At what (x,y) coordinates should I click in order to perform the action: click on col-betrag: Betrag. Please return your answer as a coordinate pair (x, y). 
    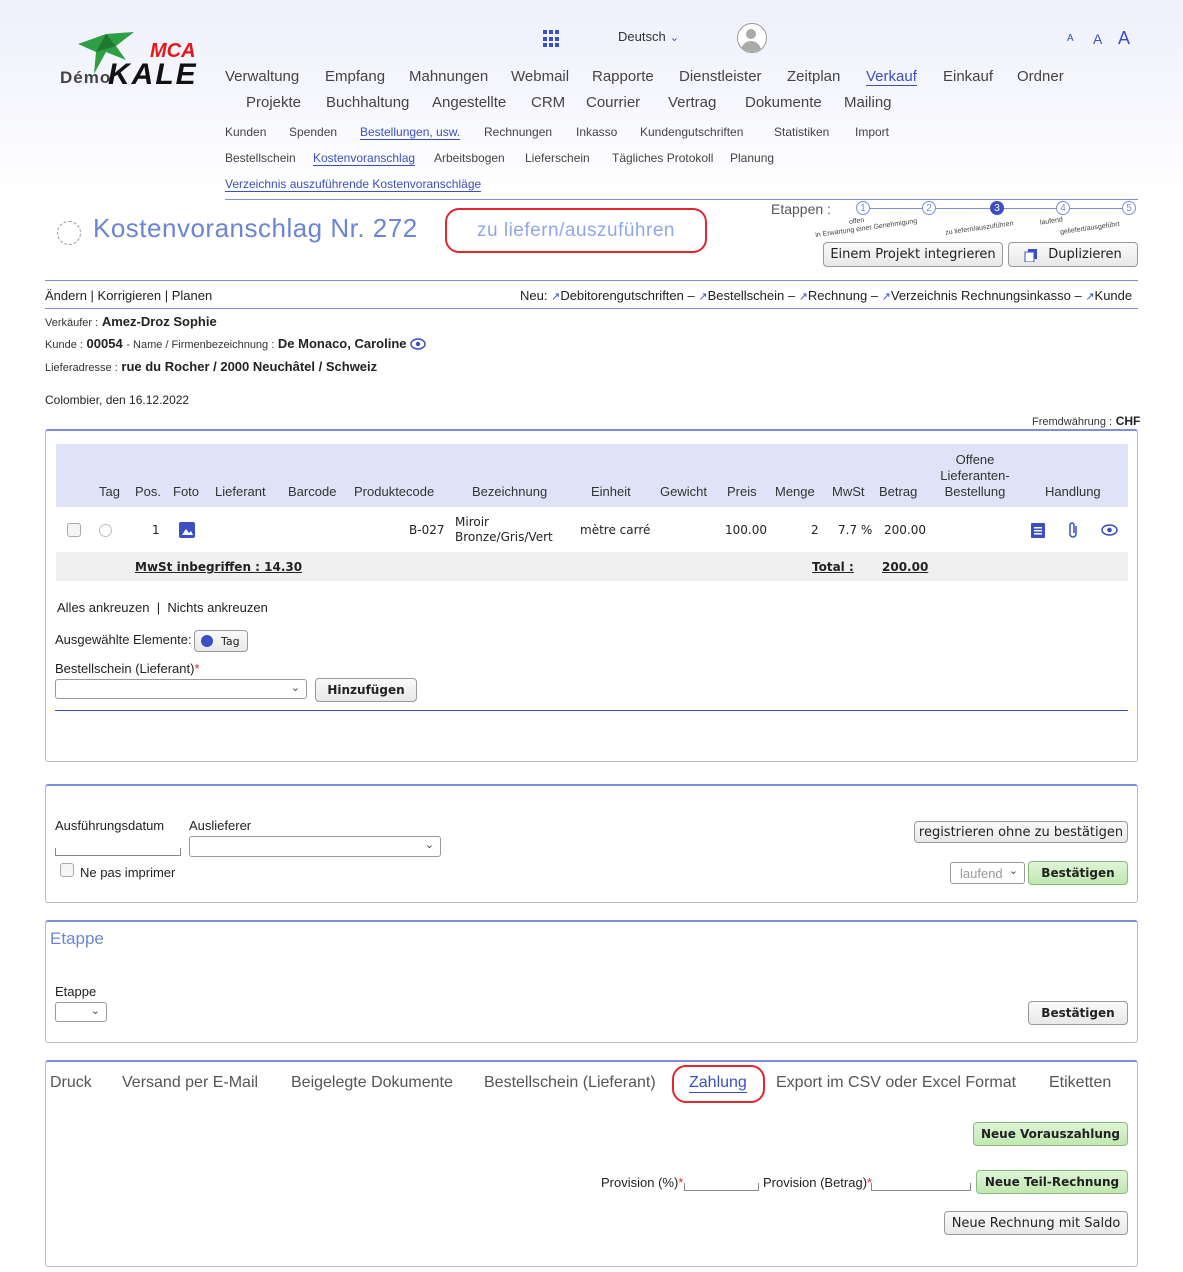
    Looking at the image, I should click on (898, 491).